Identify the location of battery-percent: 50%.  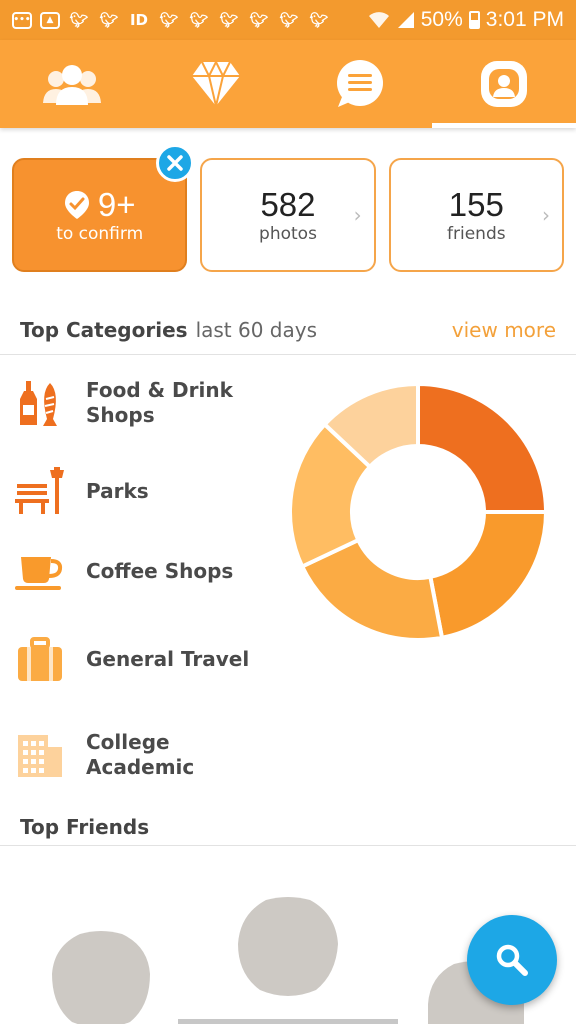
(441, 19).